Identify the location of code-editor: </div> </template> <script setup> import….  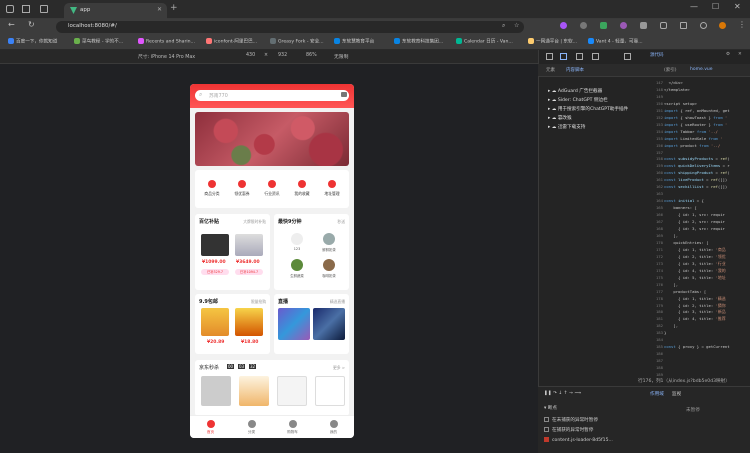
(707, 230).